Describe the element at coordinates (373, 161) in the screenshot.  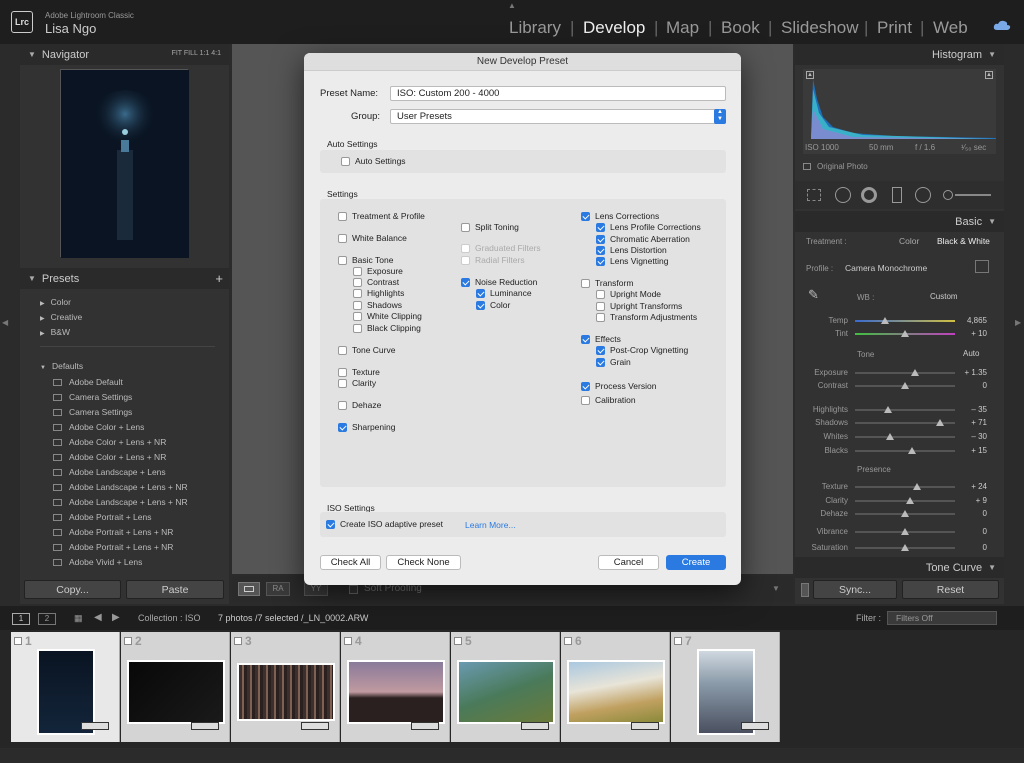
I see `auto-settings-checkbox: Auto Settings` at that location.